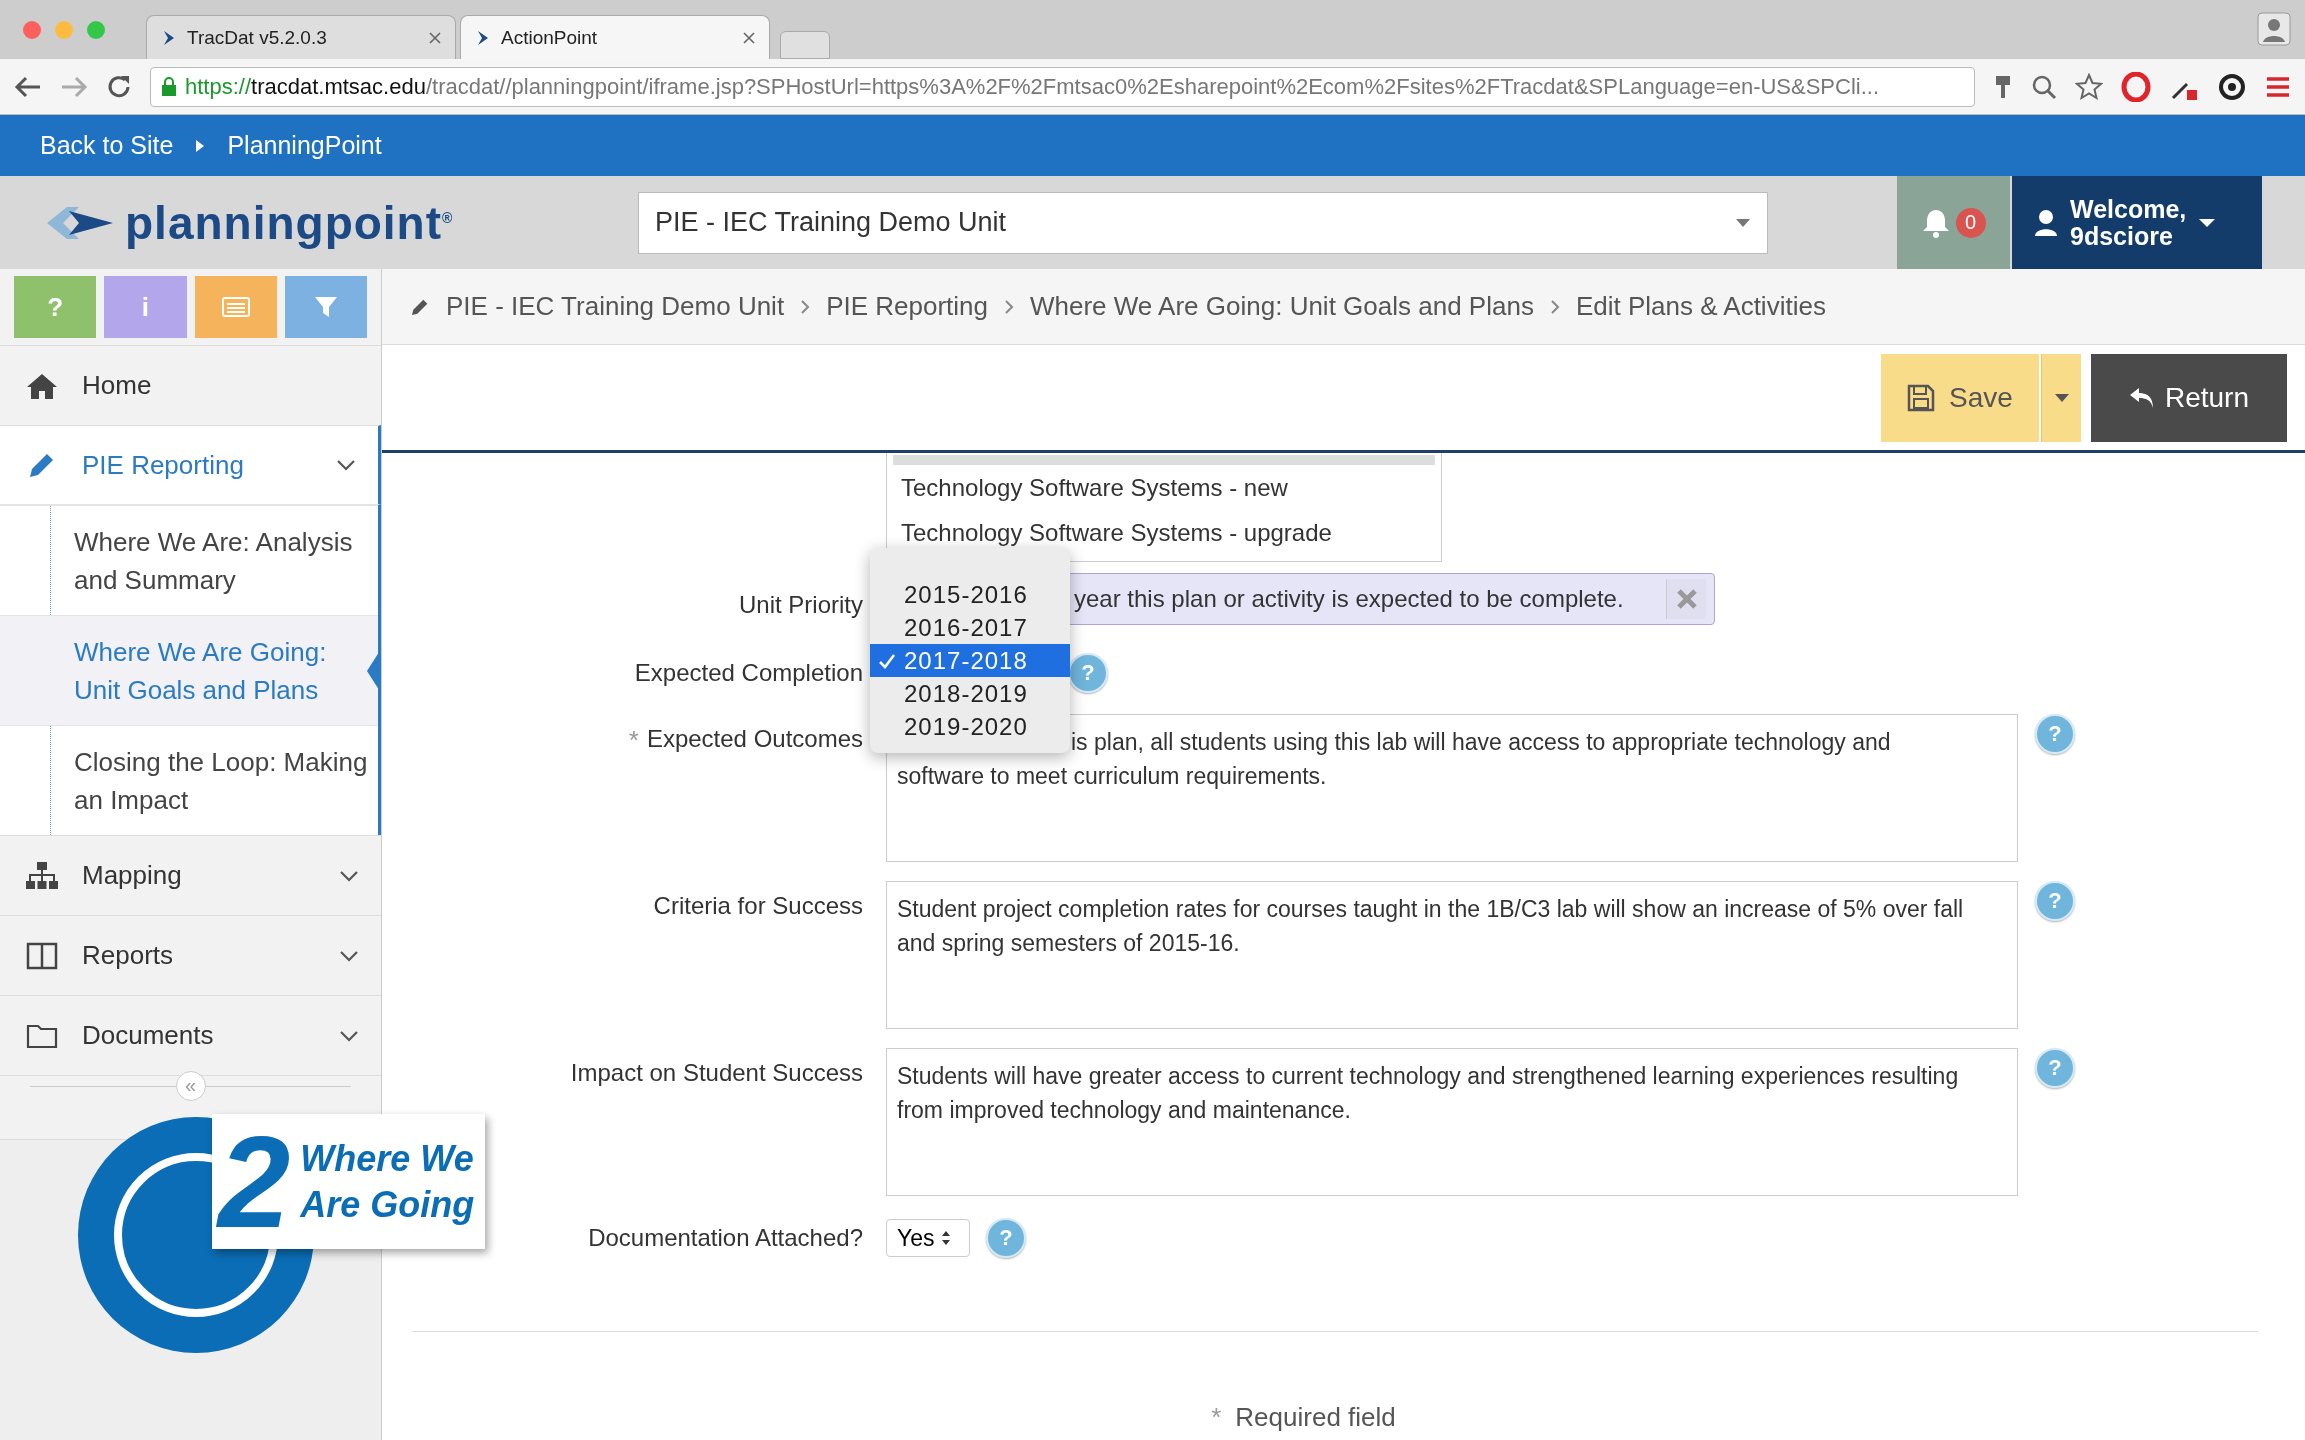 This screenshot has height=1440, width=2305. I want to click on field-label: Unit Priority, so click(800, 605).